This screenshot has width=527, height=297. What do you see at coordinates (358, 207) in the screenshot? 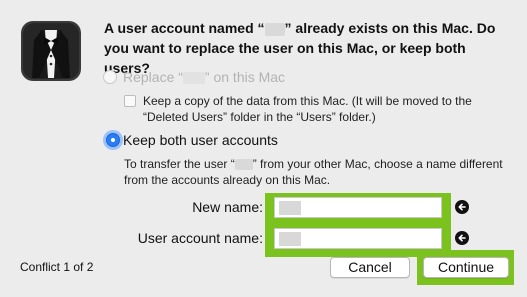
I see `new-name-field` at bounding box center [358, 207].